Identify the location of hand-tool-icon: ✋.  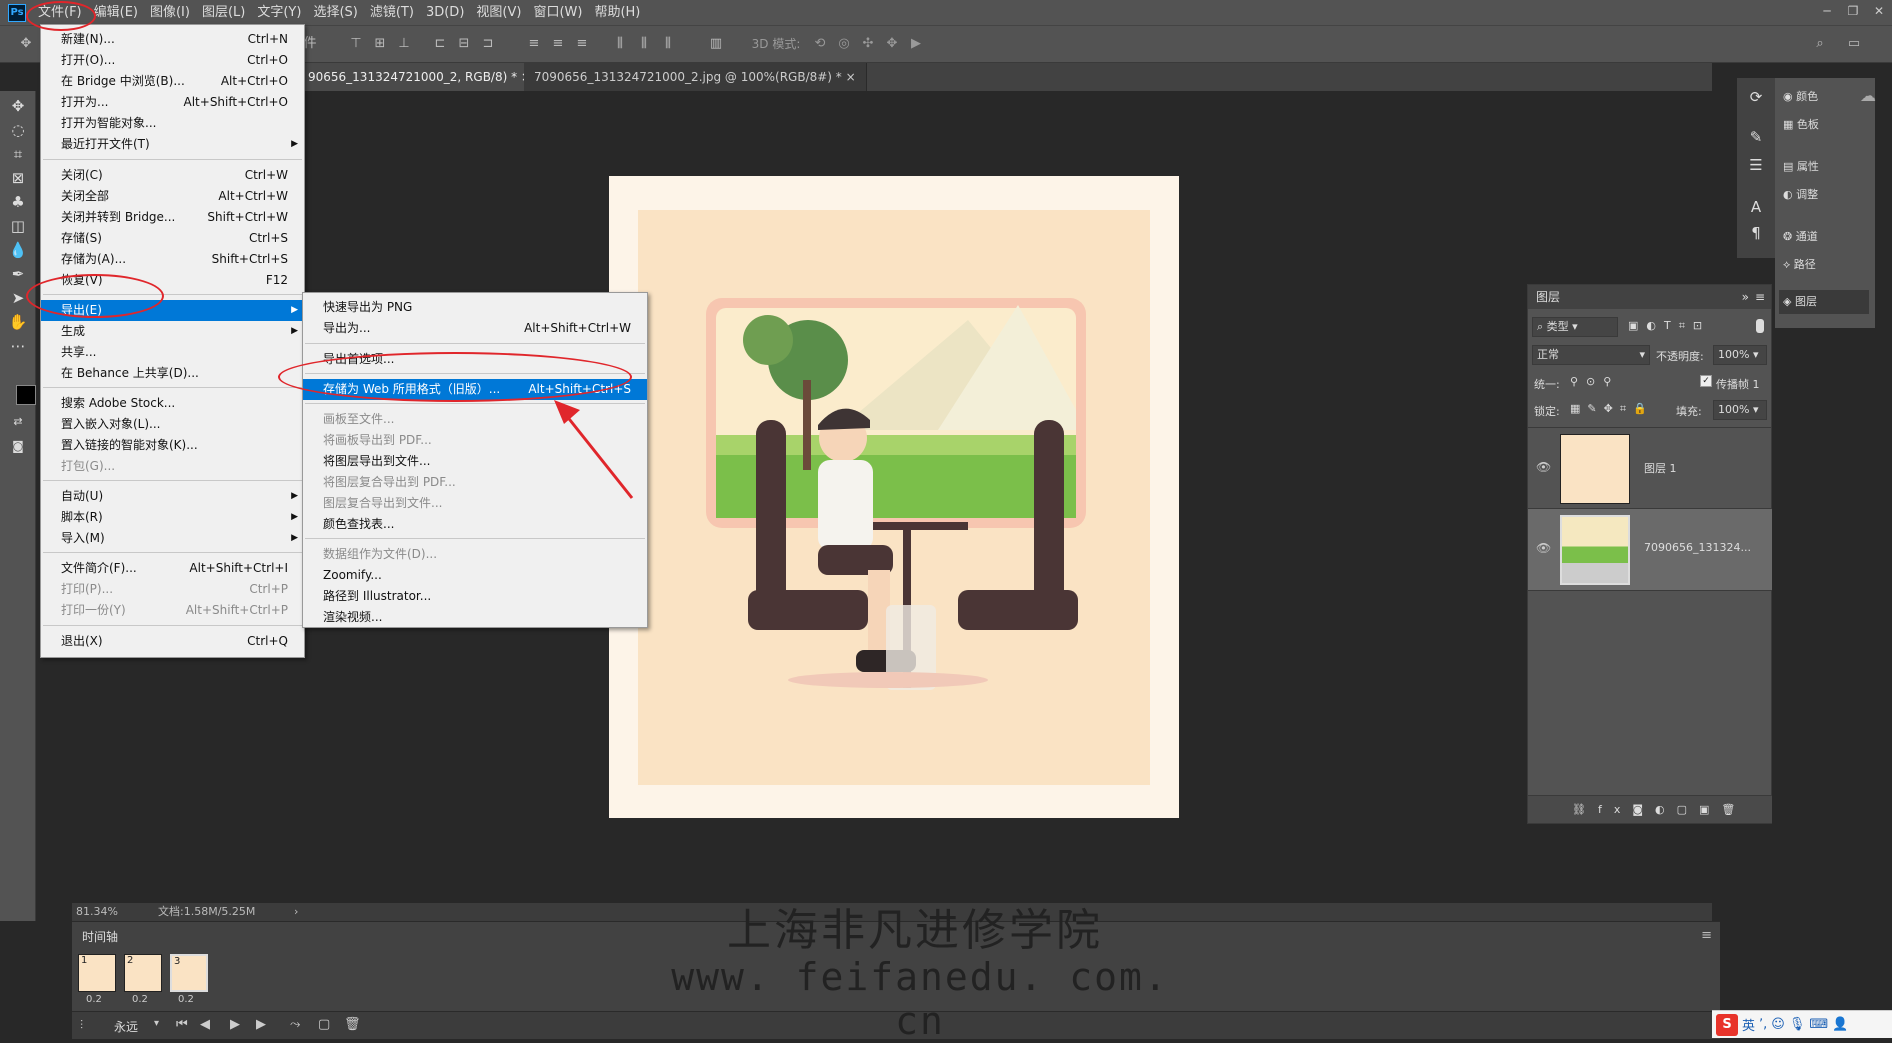
(18, 322).